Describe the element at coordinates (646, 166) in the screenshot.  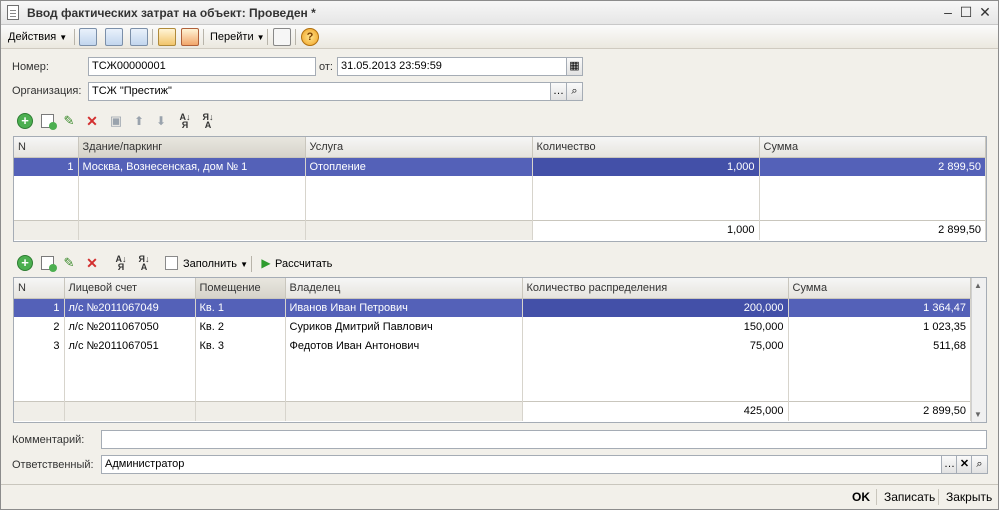
I see `cell-quantity: 1,000` at that location.